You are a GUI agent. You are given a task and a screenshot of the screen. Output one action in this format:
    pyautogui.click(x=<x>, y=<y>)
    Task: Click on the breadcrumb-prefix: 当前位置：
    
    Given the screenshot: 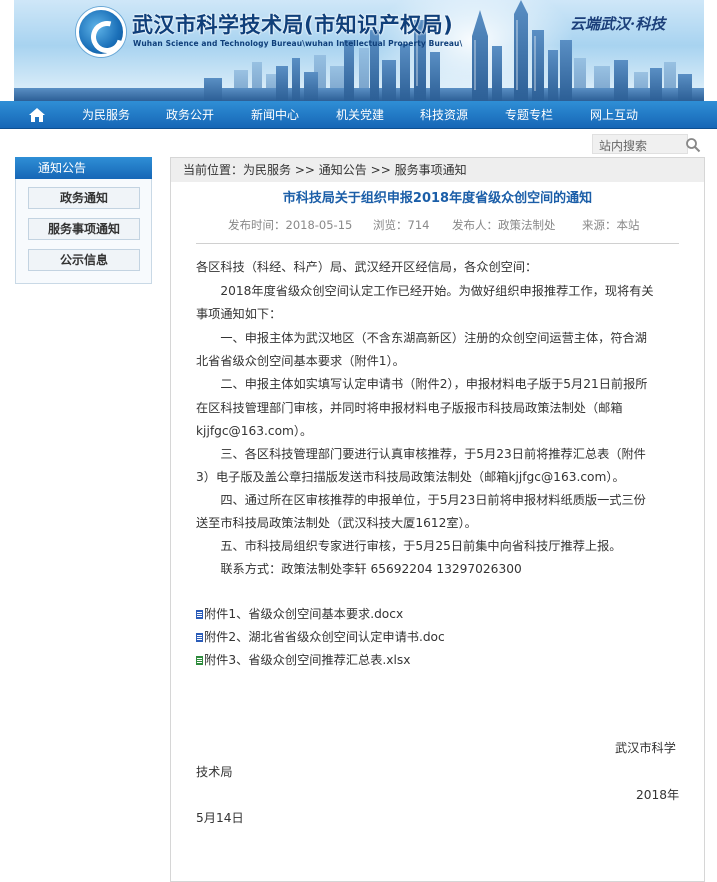 What is the action you would take?
    pyautogui.click(x=213, y=170)
    